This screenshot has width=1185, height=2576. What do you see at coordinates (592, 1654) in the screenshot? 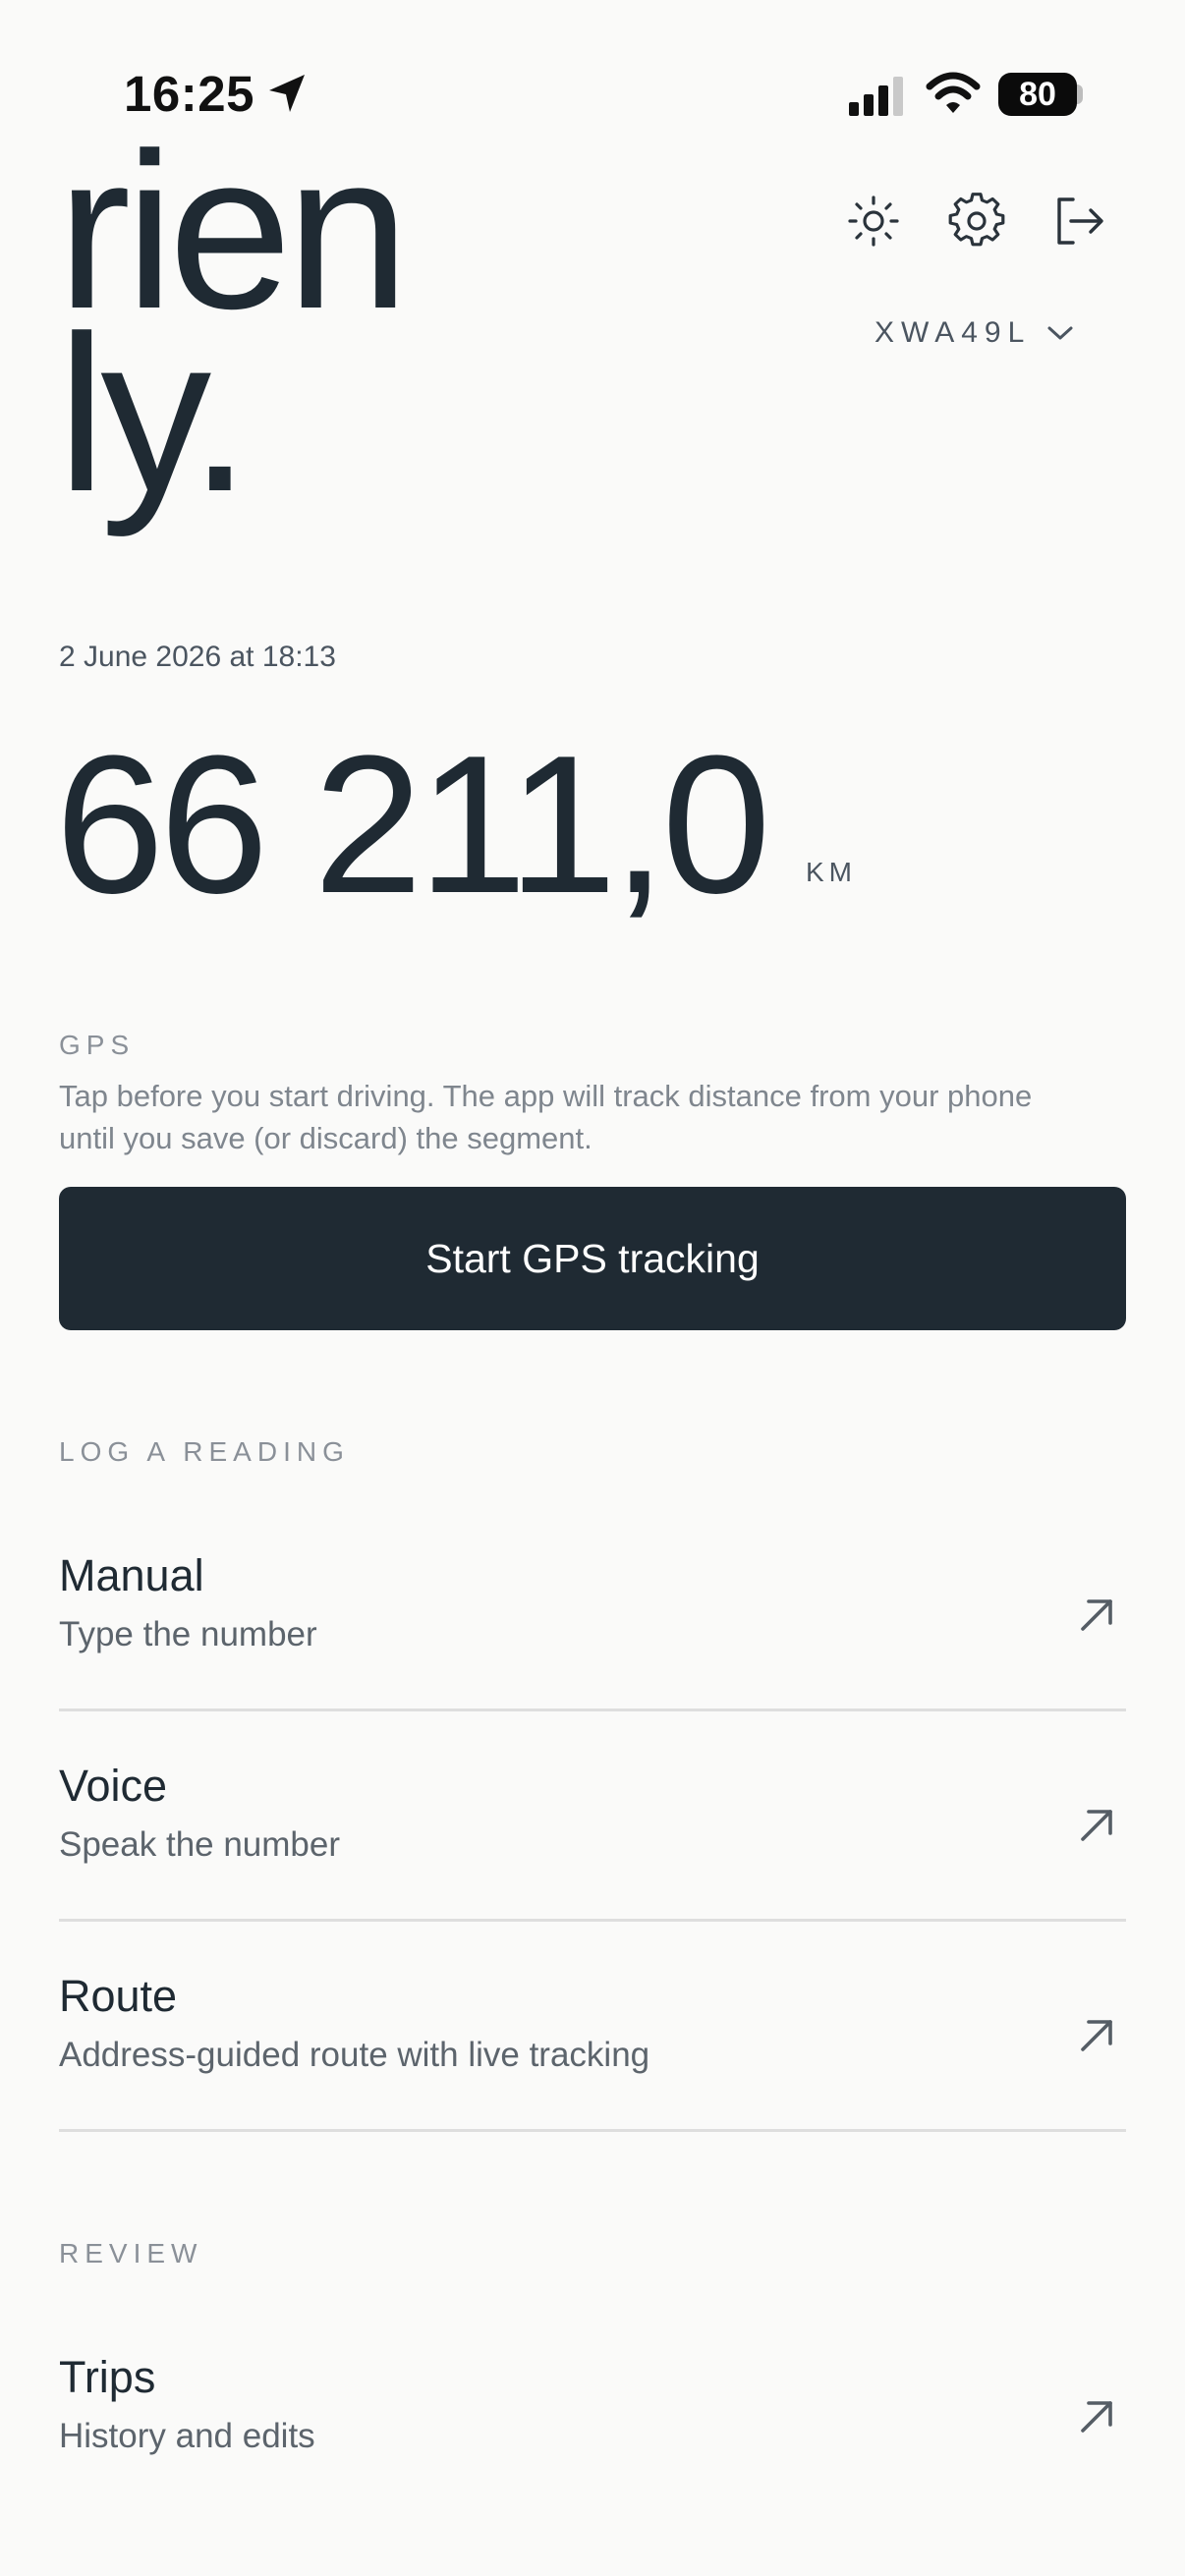
I see `log-item-manual: Manual Type the number` at bounding box center [592, 1654].